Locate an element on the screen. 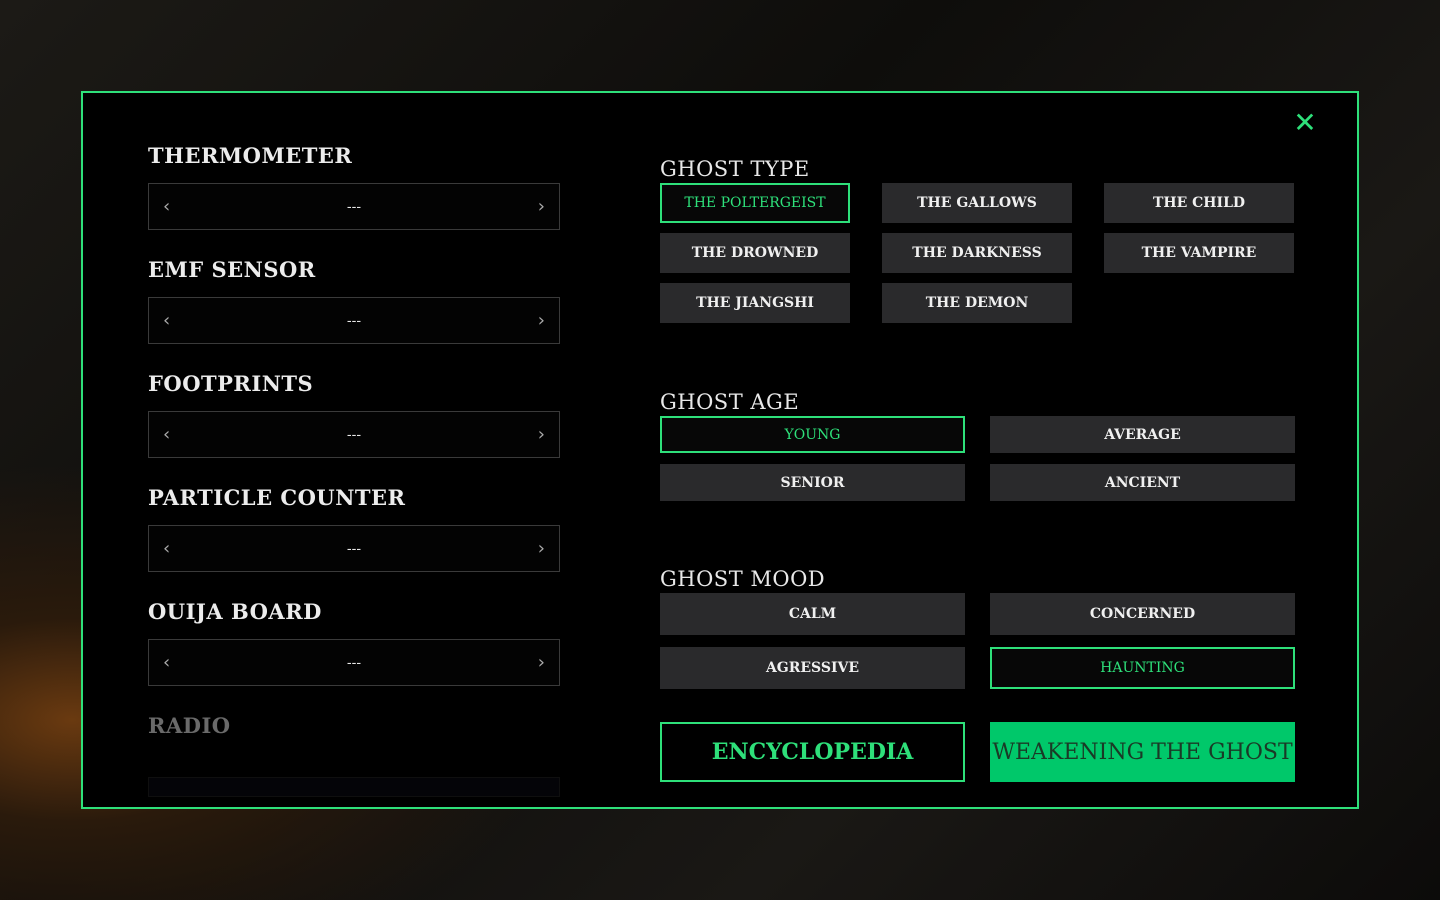 This screenshot has height=900, width=1440. ghost-type-option: THE DROWNED is located at coordinates (755, 253).